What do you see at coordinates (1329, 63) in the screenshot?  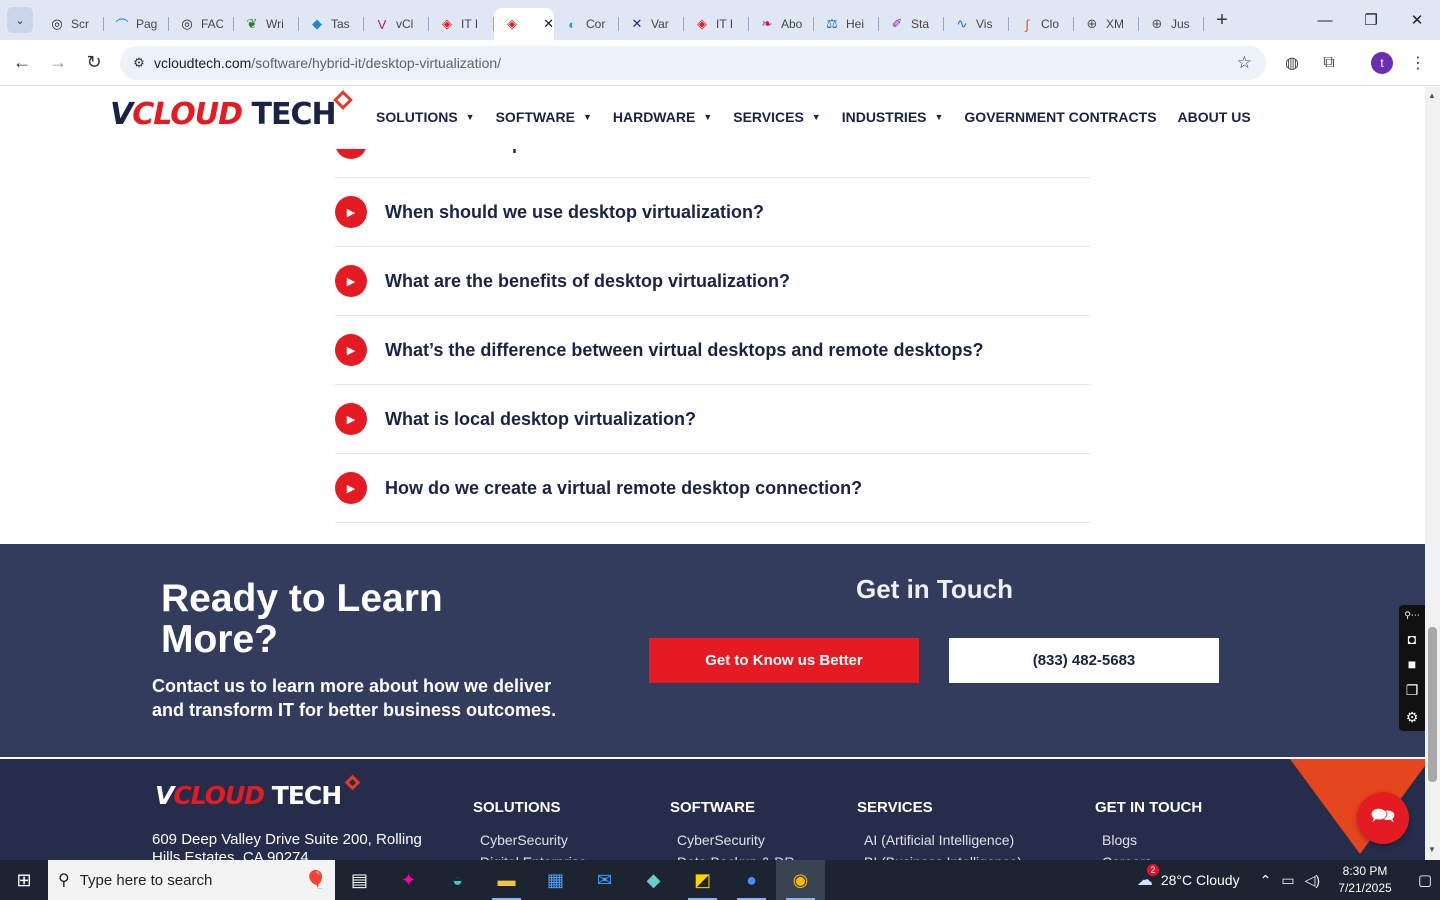 I see `extensions-icon: ⧉` at bounding box center [1329, 63].